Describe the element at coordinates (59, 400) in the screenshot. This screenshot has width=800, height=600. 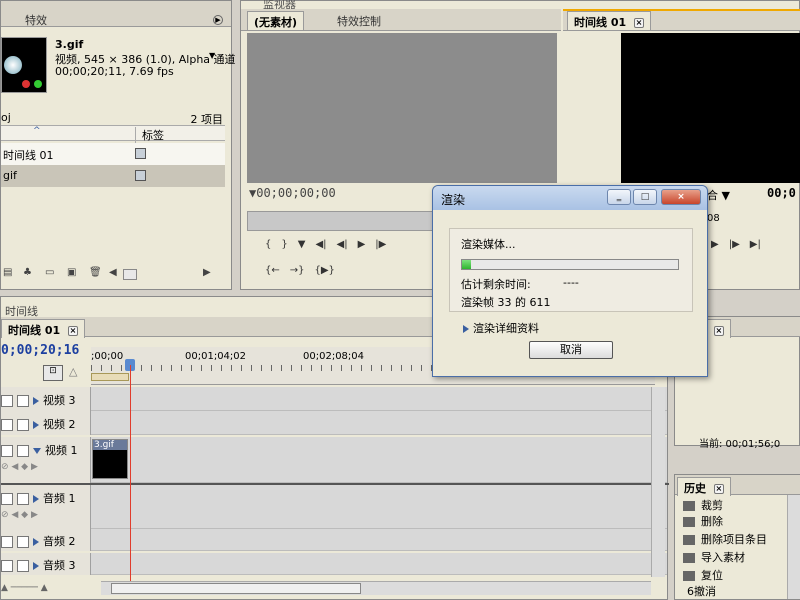
I see `track-label: 视频 3` at that location.